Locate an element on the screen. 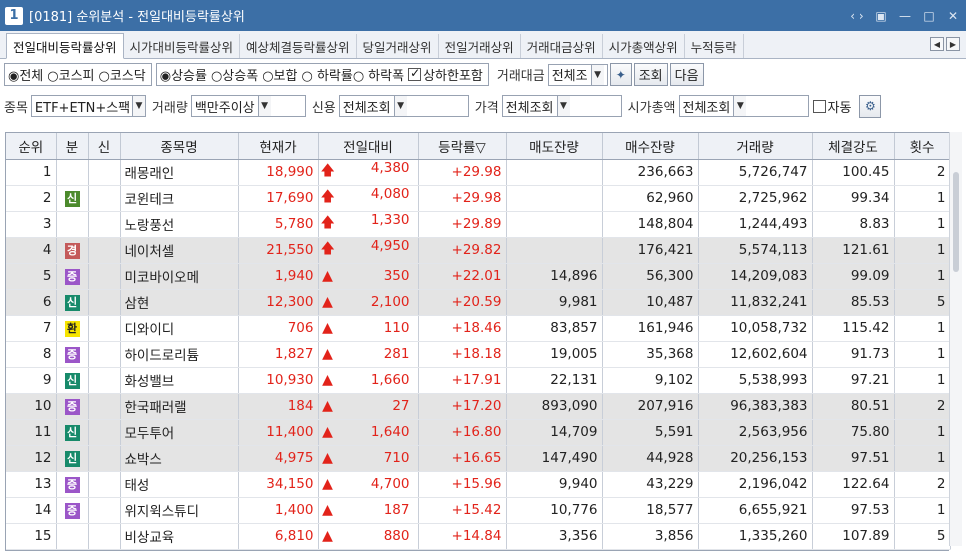 Image resolution: width=966 pixels, height=556 pixels. market-radio-kospi: ○코스피 is located at coordinates (70, 74).